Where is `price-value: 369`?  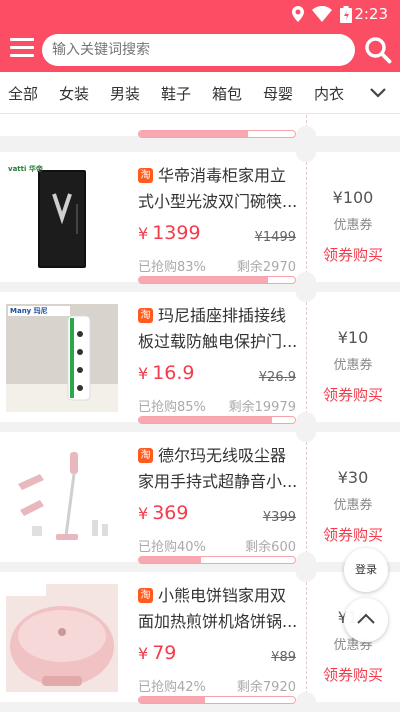 price-value: 369 is located at coordinates (170, 513).